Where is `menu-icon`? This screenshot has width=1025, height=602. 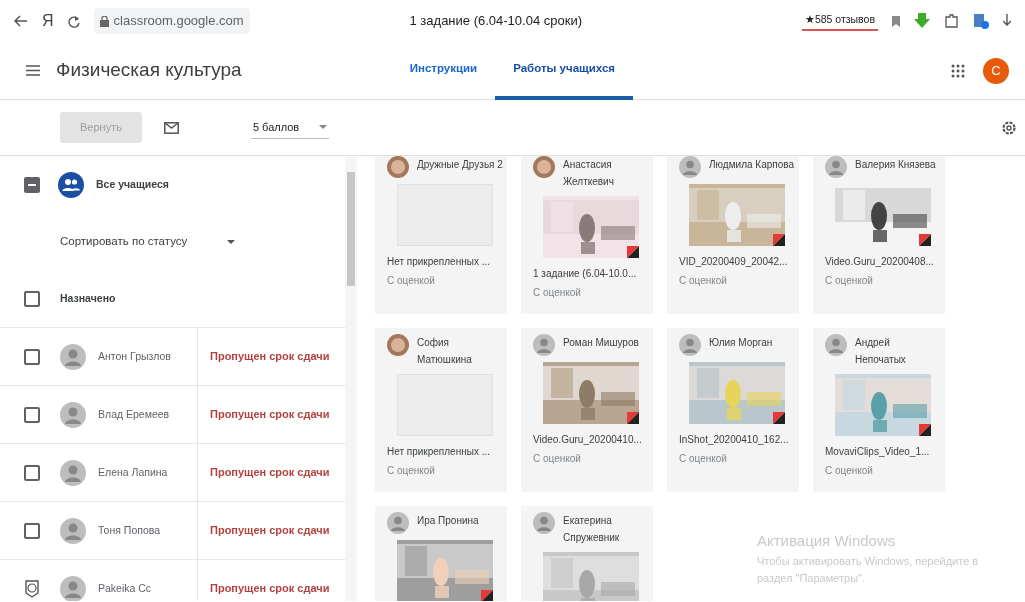 menu-icon is located at coordinates (33, 70).